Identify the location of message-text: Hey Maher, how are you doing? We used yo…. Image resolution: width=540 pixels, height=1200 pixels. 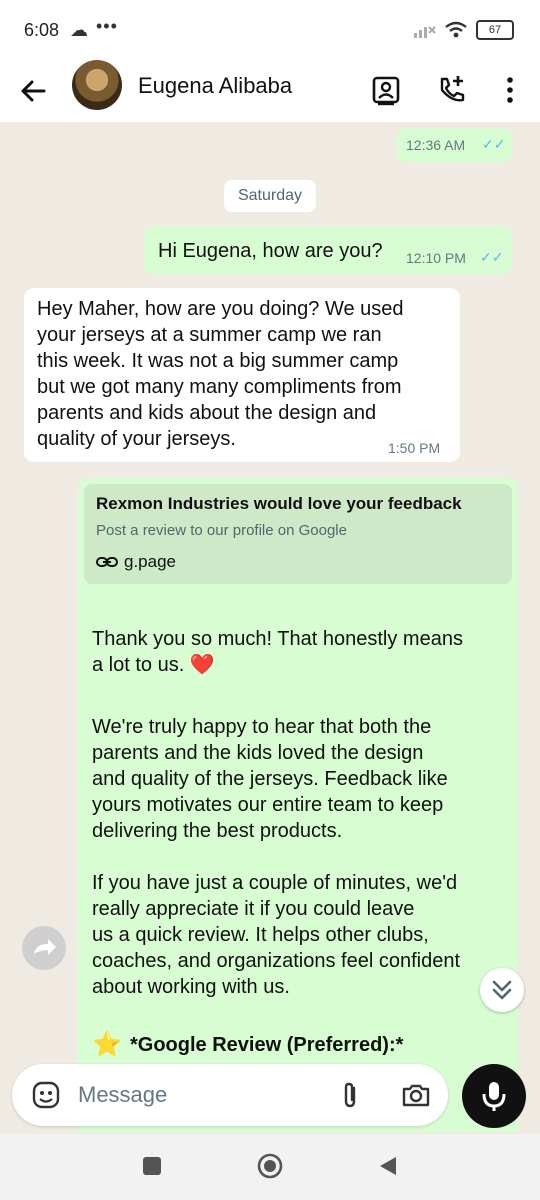
(220, 374).